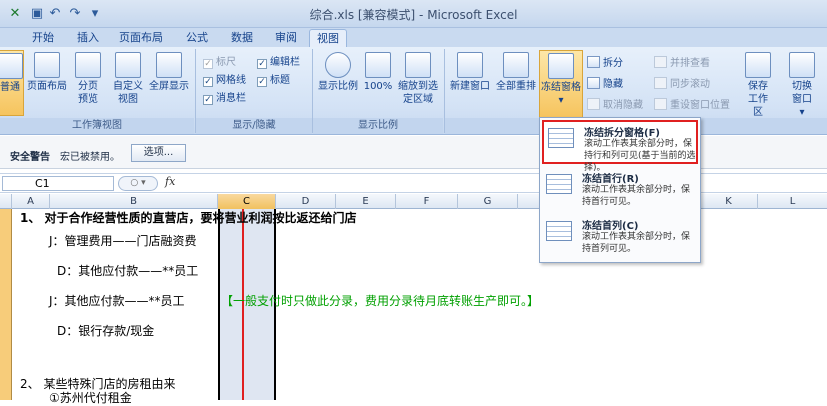 The image size is (827, 406). Describe the element at coordinates (286, 38) in the screenshot. I see `tab-review: 审阅` at that location.